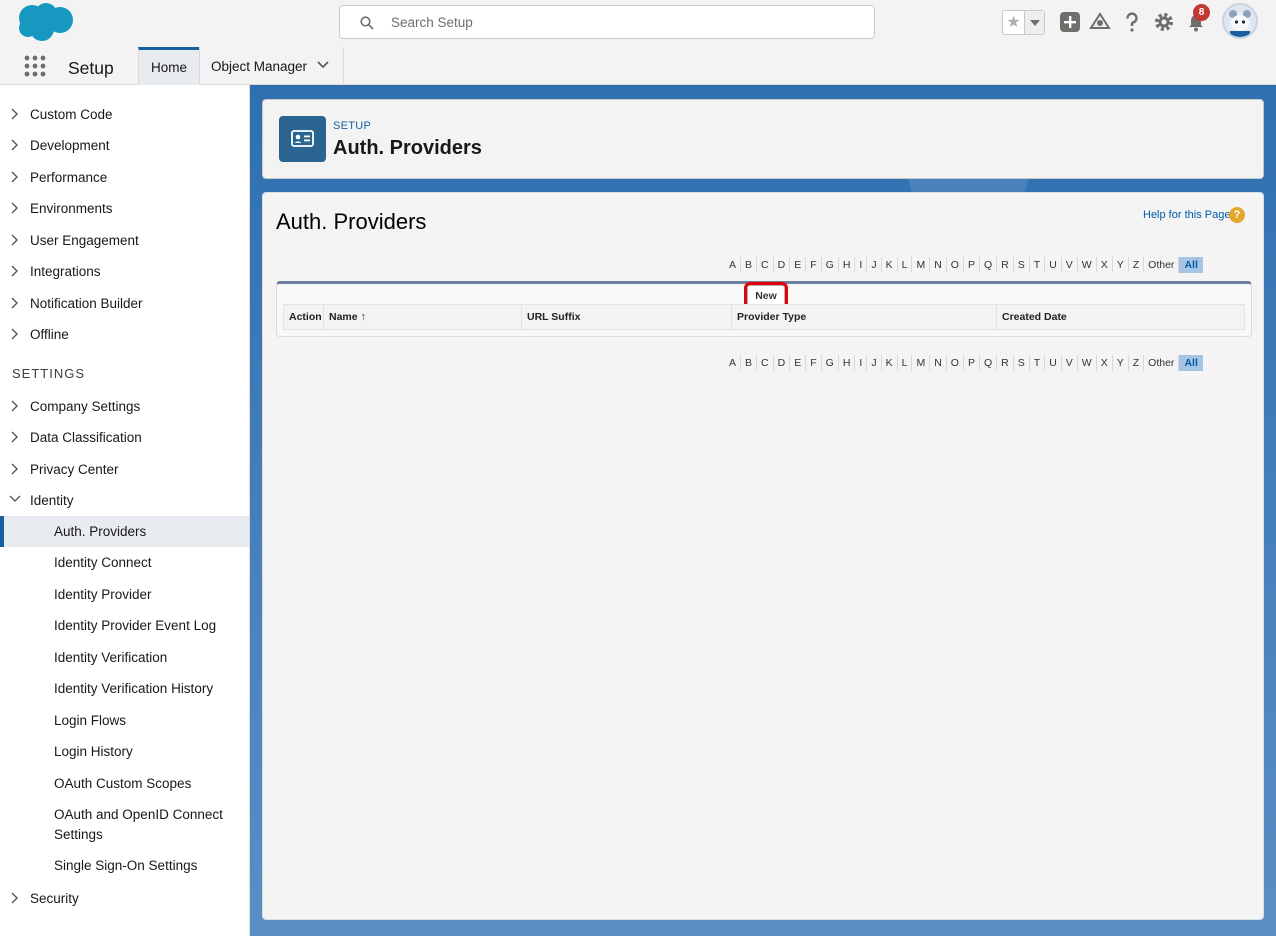  Describe the element at coordinates (124, 304) in the screenshot. I see `sidebar-item-notification-builder: Notification Builder` at that location.